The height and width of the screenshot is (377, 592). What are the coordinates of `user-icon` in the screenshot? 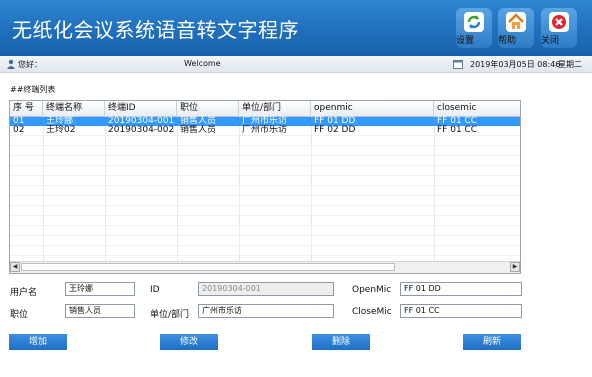 It's located at (11, 64).